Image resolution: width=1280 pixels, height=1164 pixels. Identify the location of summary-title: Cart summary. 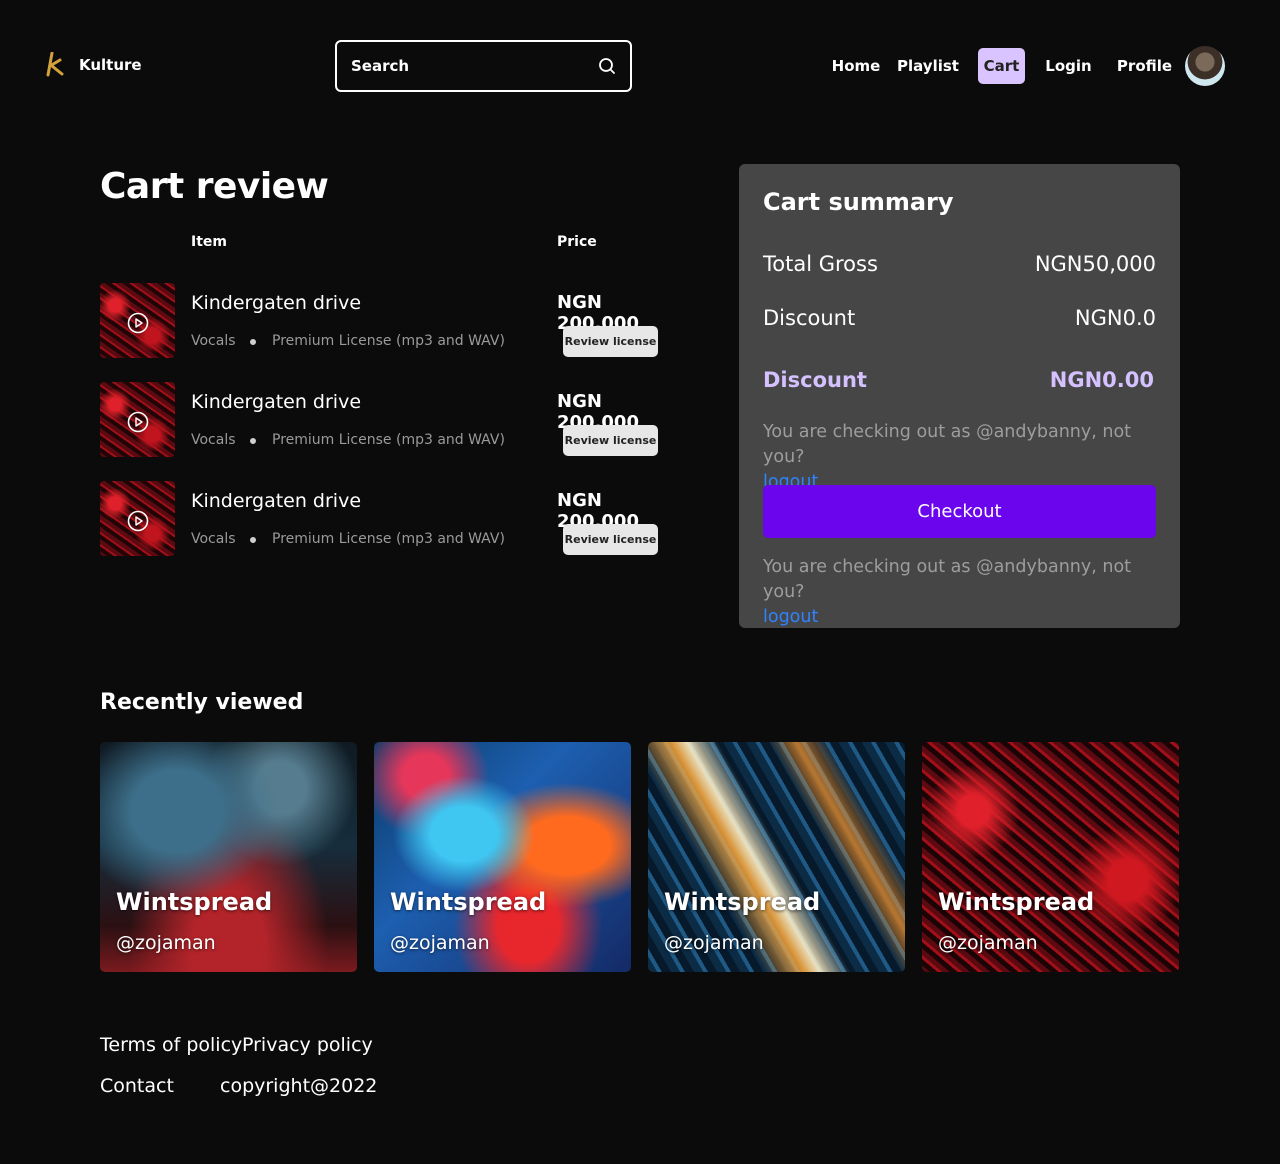
(858, 202).